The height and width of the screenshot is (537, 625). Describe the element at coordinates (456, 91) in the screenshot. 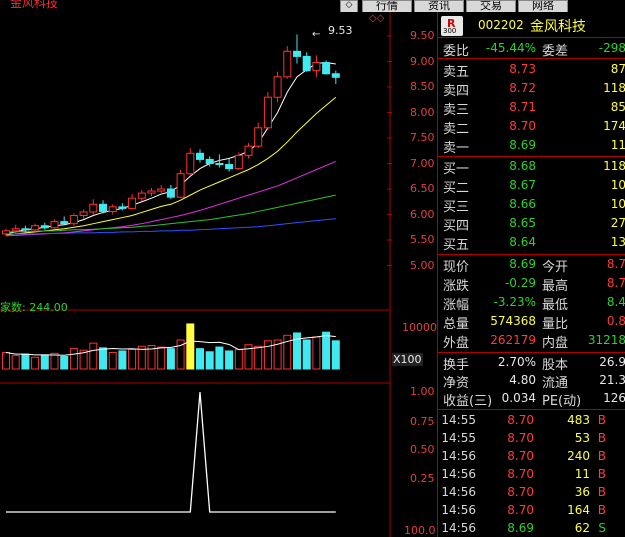

I see `ask-label: 卖四` at that location.